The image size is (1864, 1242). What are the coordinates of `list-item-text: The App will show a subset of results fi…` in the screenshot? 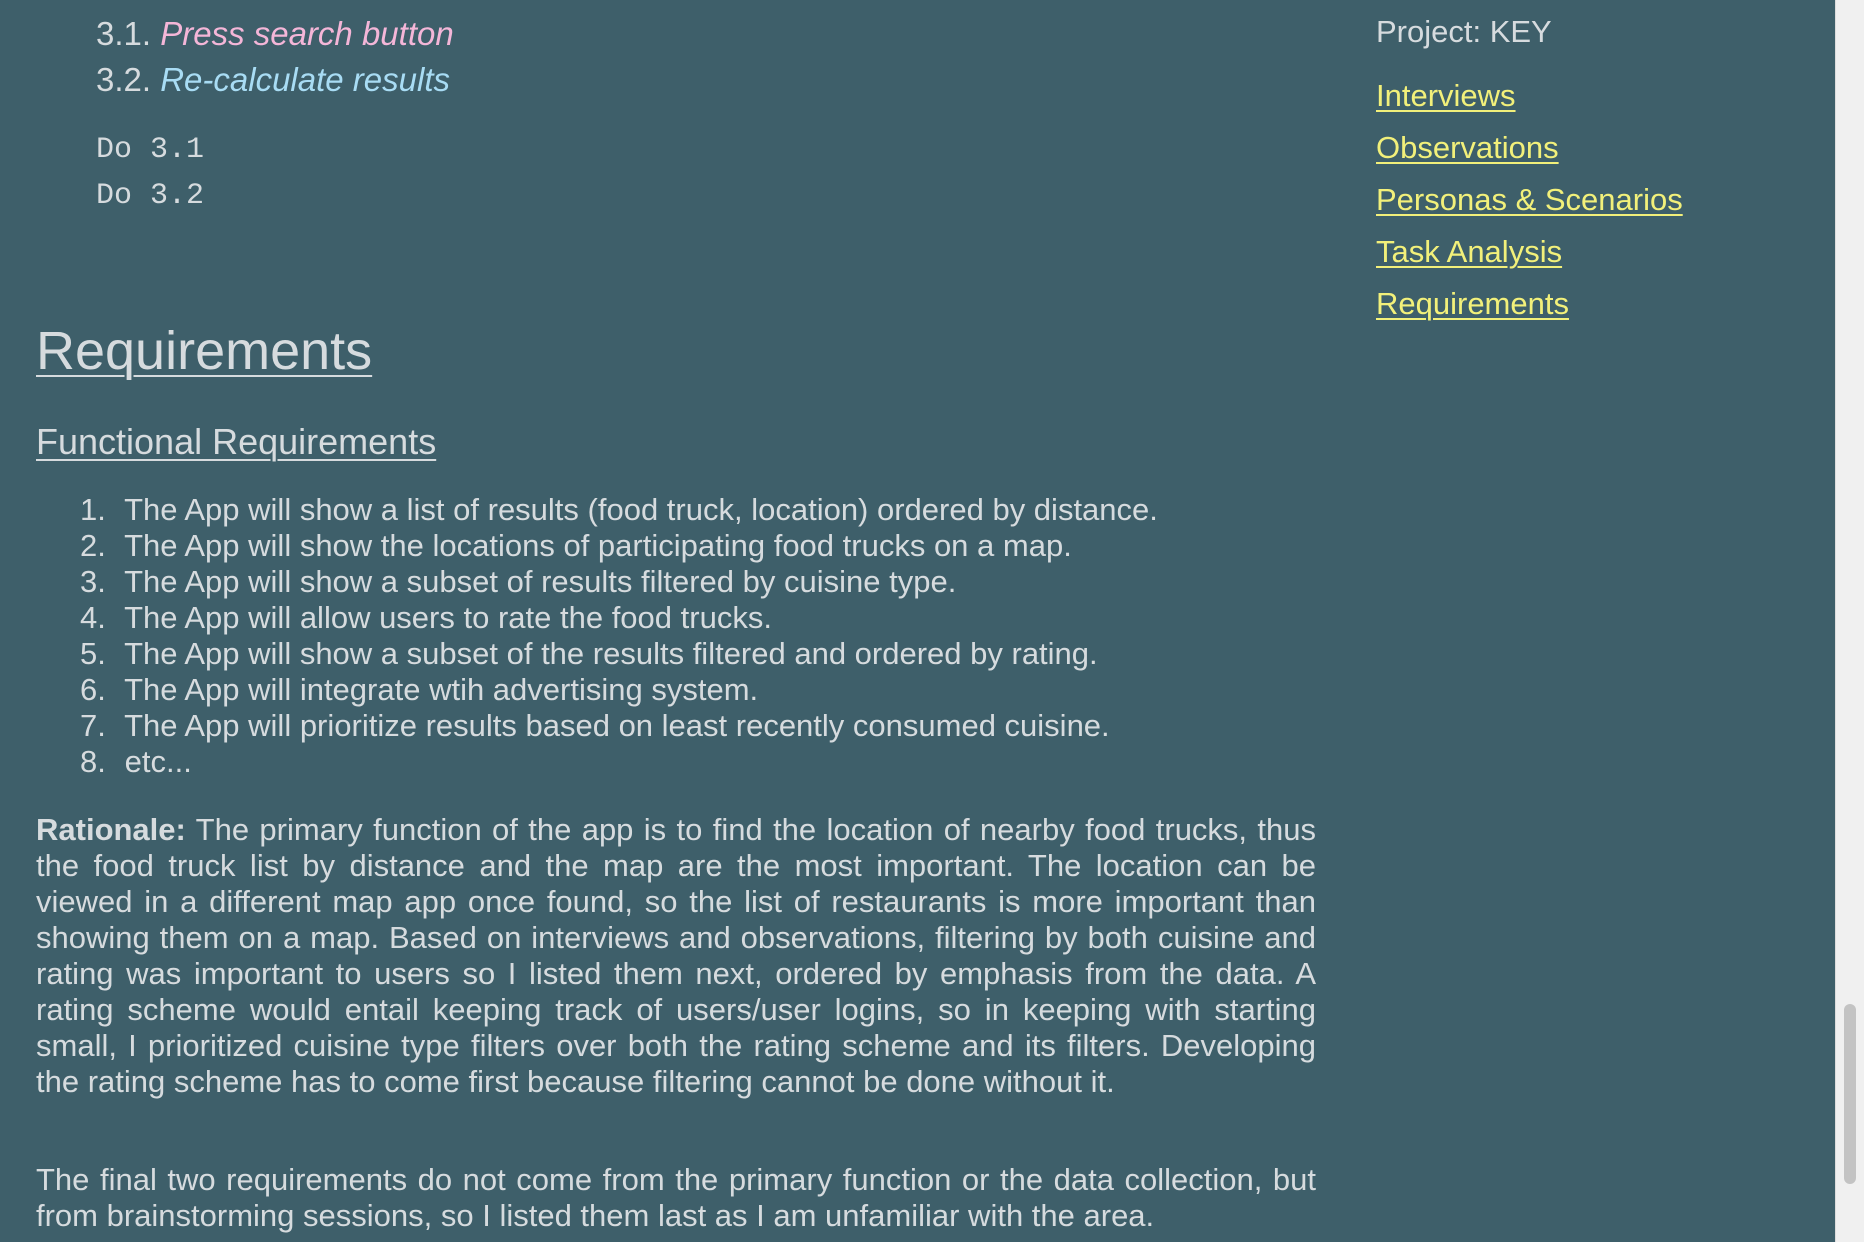 It's located at (540, 581).